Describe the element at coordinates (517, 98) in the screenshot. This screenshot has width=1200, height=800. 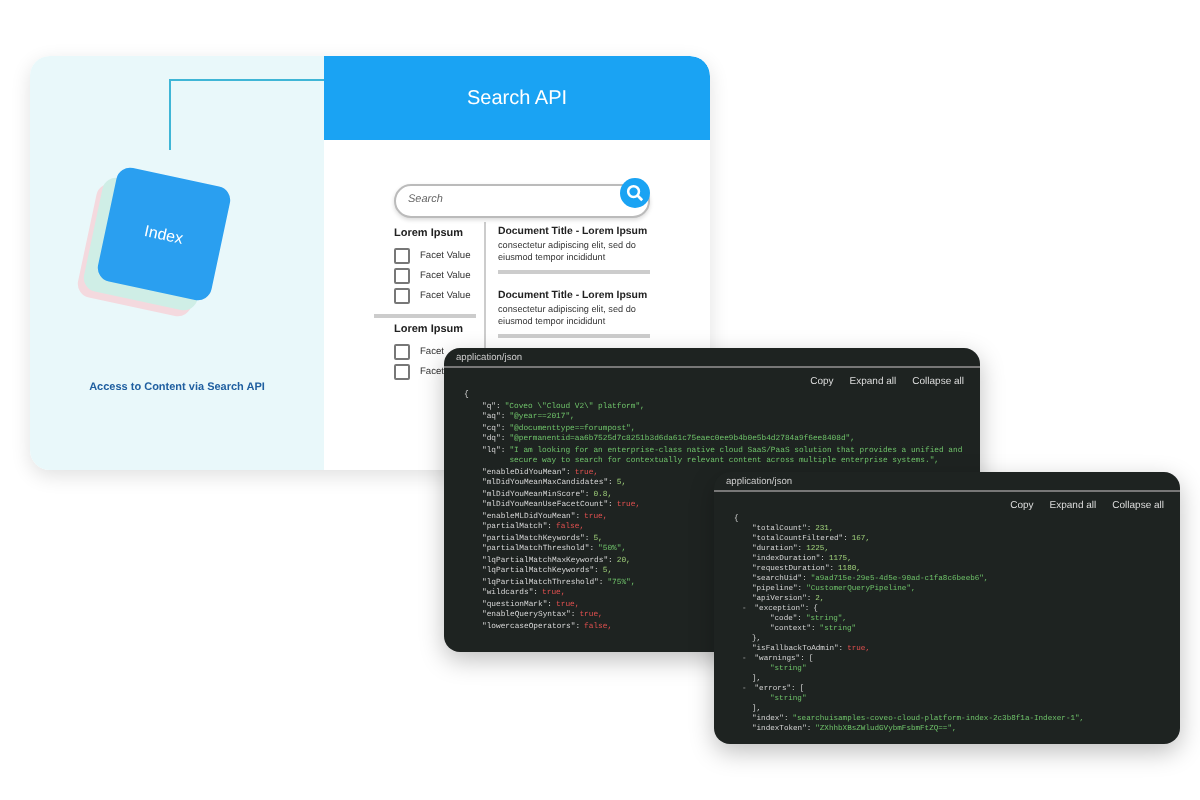
I see `header-title: Search API` at that location.